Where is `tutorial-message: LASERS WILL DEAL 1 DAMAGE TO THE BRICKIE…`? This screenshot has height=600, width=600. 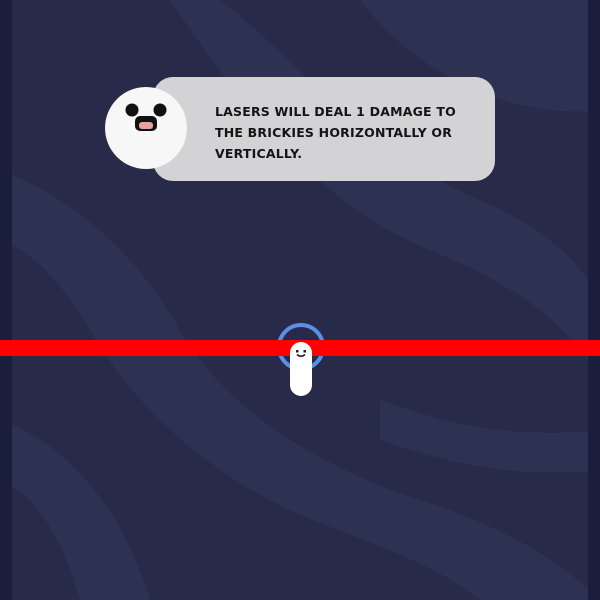
tutorial-message: LASERS WILL DEAL 1 DAMAGE TO THE BRICKIE… is located at coordinates (335, 132).